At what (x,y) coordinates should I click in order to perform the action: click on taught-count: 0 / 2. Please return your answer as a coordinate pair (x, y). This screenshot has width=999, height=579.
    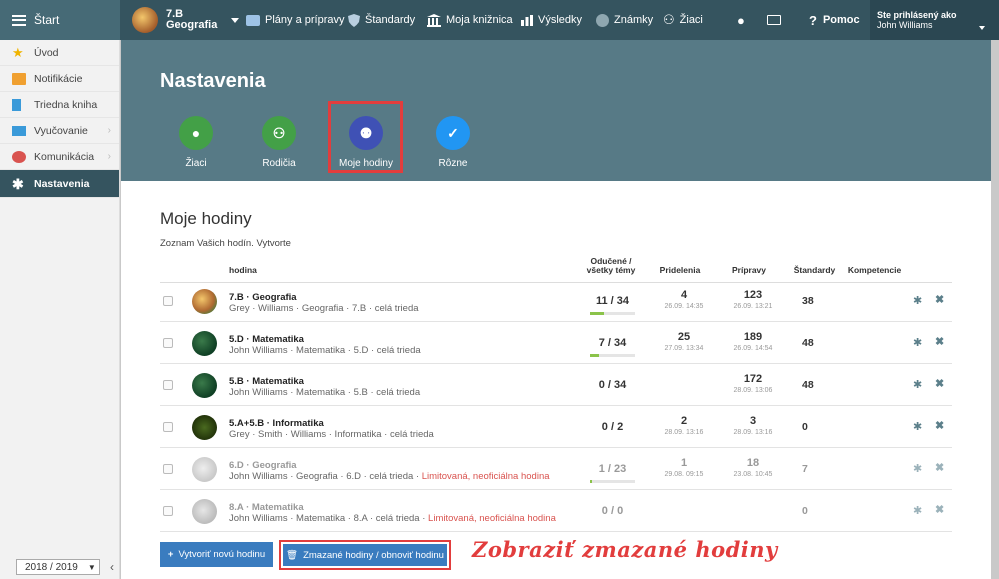
    Looking at the image, I should click on (612, 427).